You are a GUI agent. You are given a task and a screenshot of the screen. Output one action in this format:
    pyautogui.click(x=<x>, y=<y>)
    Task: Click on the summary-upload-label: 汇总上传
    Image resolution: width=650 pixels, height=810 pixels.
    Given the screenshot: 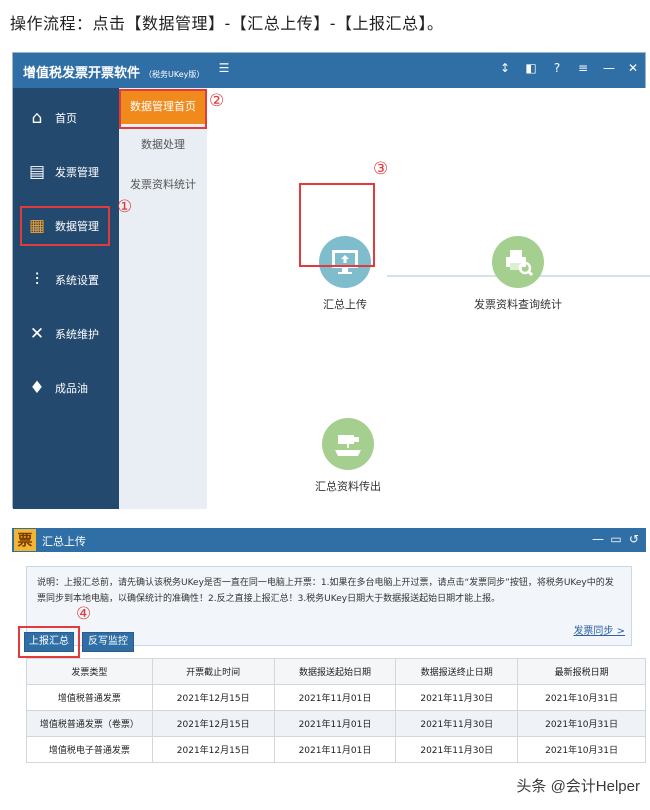 What is the action you would take?
    pyautogui.click(x=345, y=304)
    